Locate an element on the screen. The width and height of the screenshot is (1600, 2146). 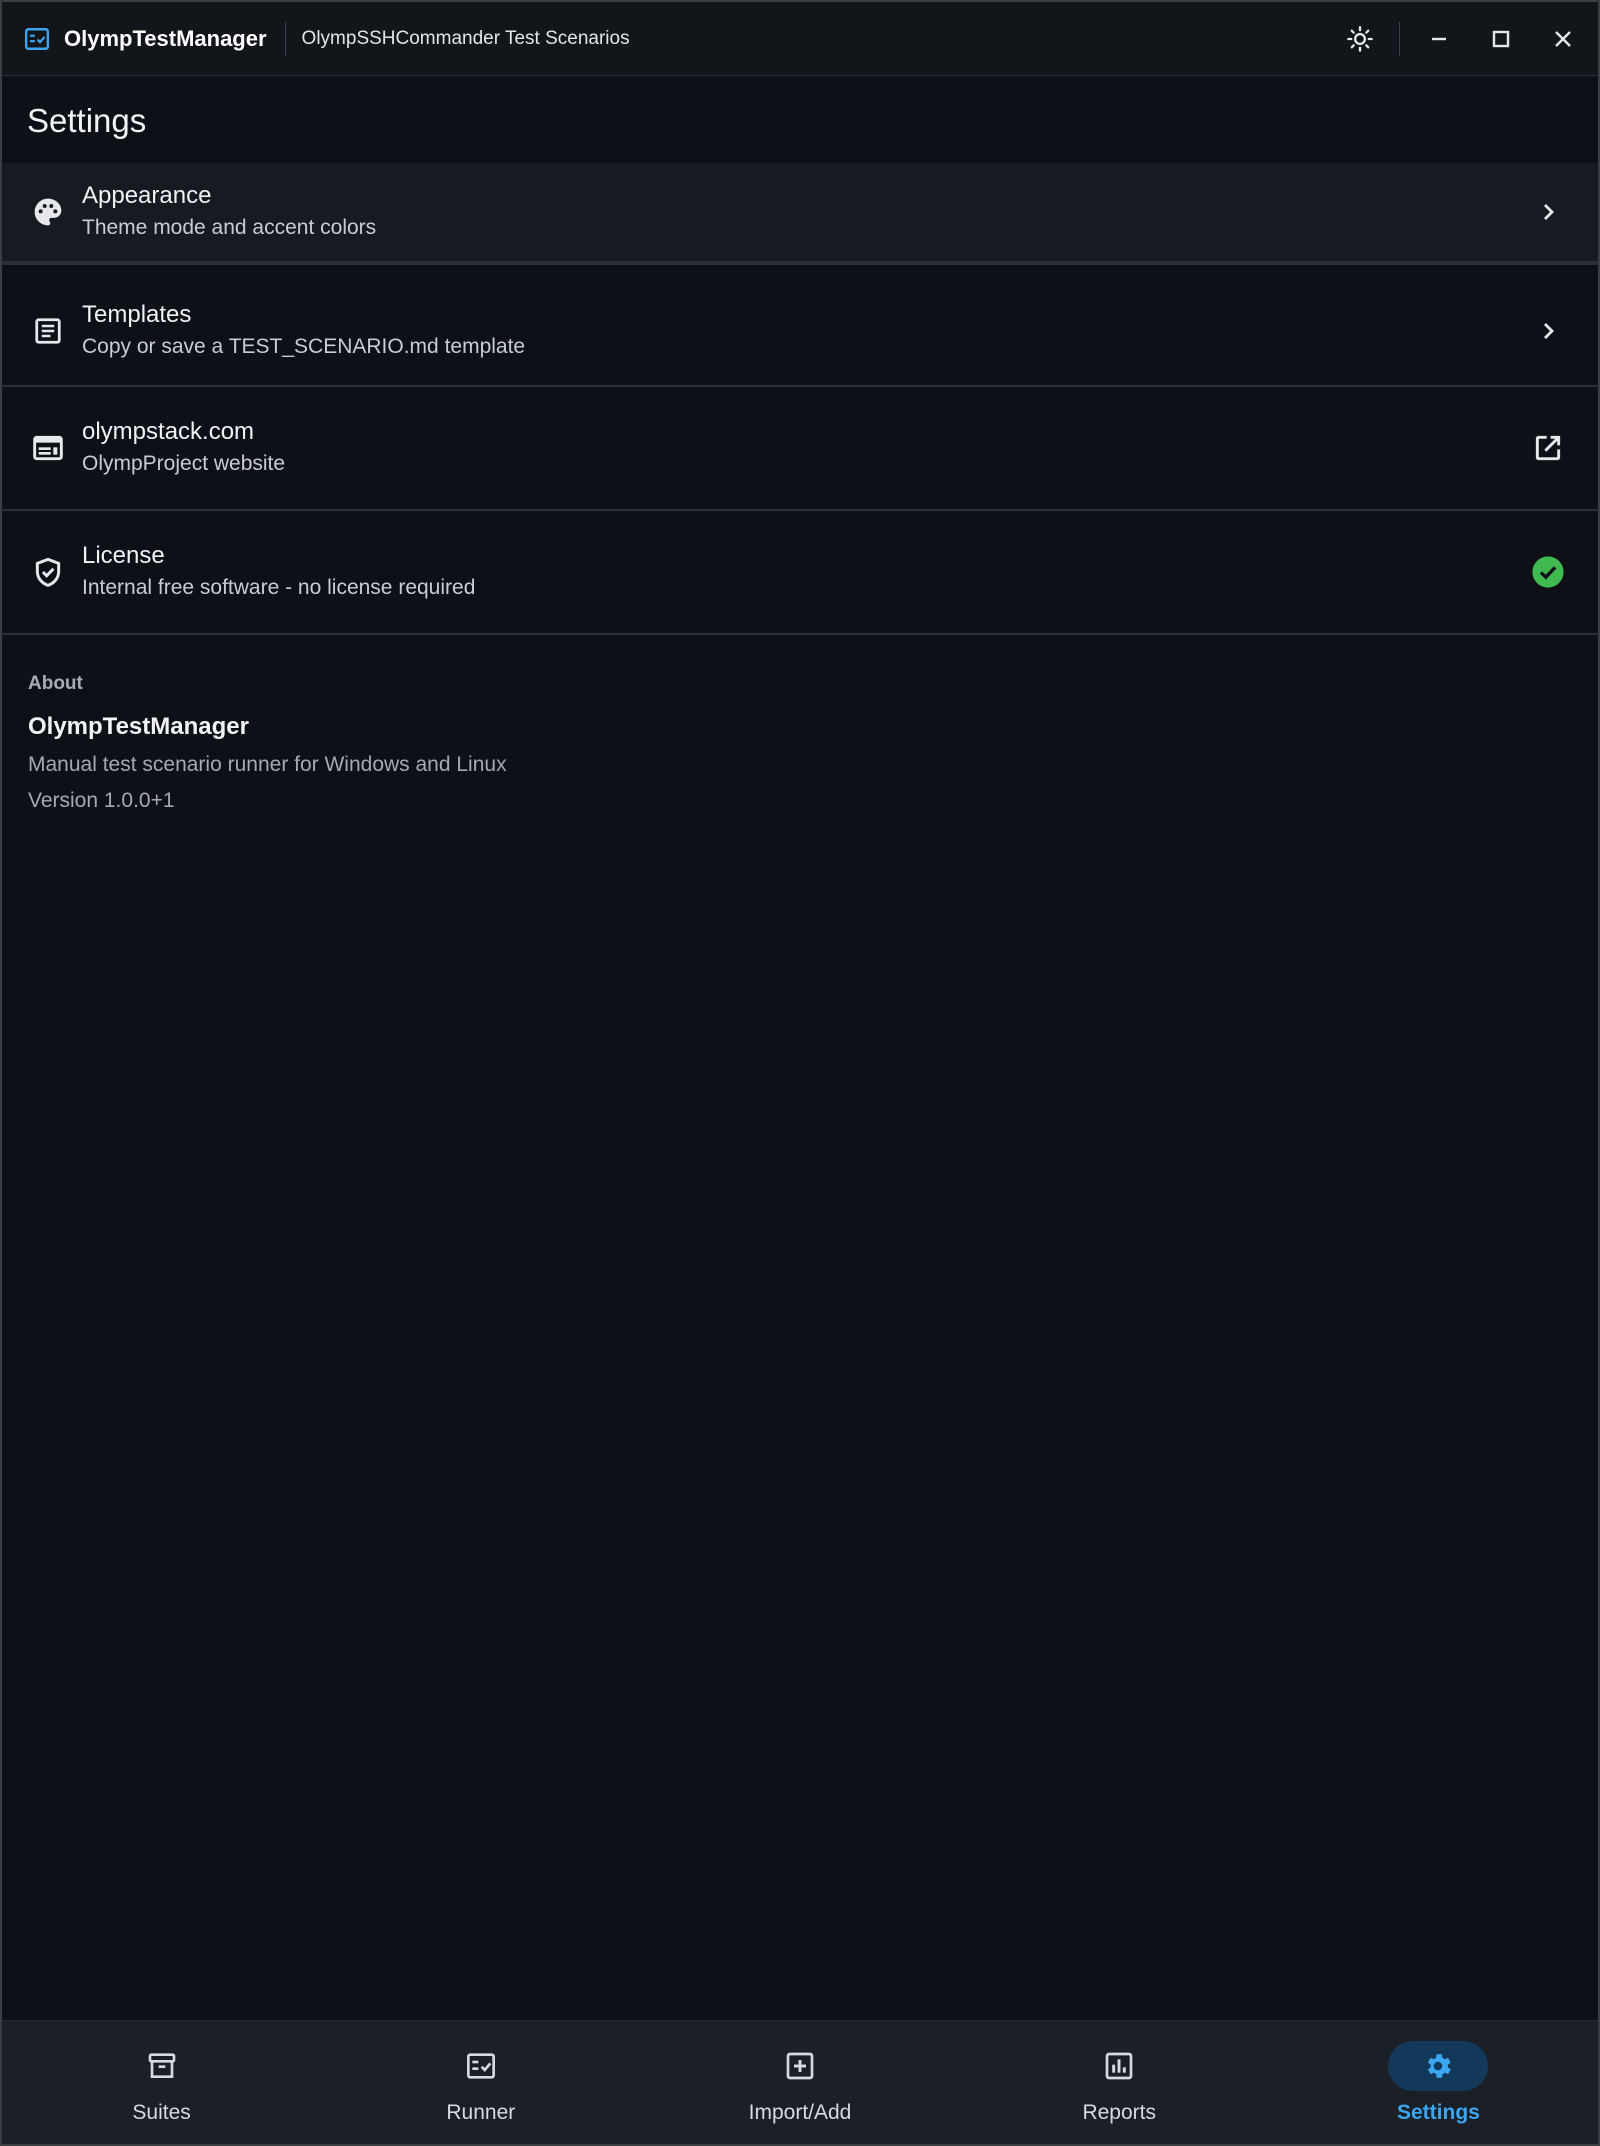
checklist-icon is located at coordinates (480, 2066).